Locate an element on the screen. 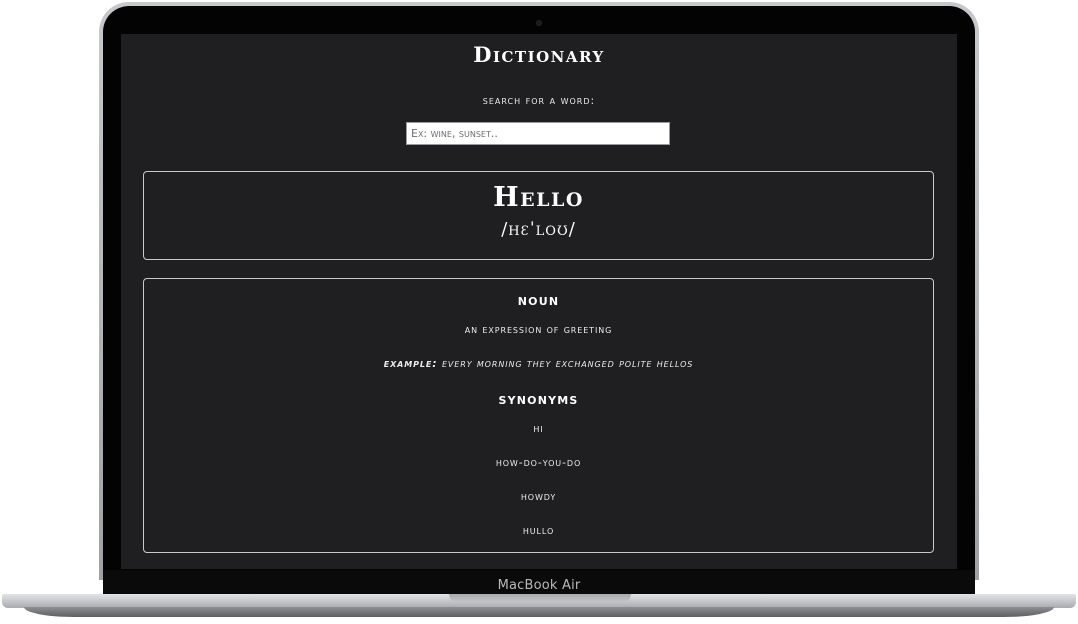  word-phonetic: /hɛˈloʊ/ is located at coordinates (538, 229).